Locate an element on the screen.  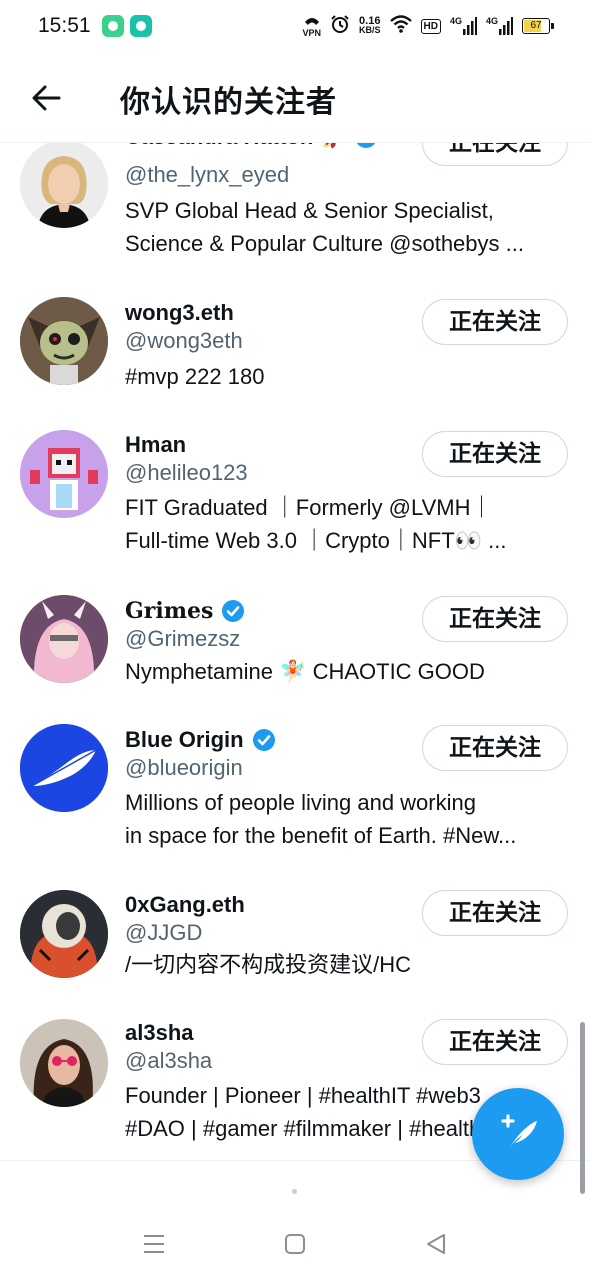
bio-line: Nymphetamine 🧚🏻 CHAOTIC GOOD is located at coordinates (305, 671).